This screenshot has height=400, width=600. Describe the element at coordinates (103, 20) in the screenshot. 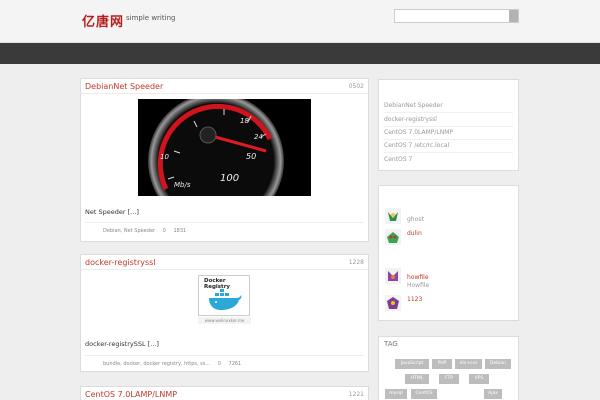

I see `site-logo: 亿唐网` at that location.